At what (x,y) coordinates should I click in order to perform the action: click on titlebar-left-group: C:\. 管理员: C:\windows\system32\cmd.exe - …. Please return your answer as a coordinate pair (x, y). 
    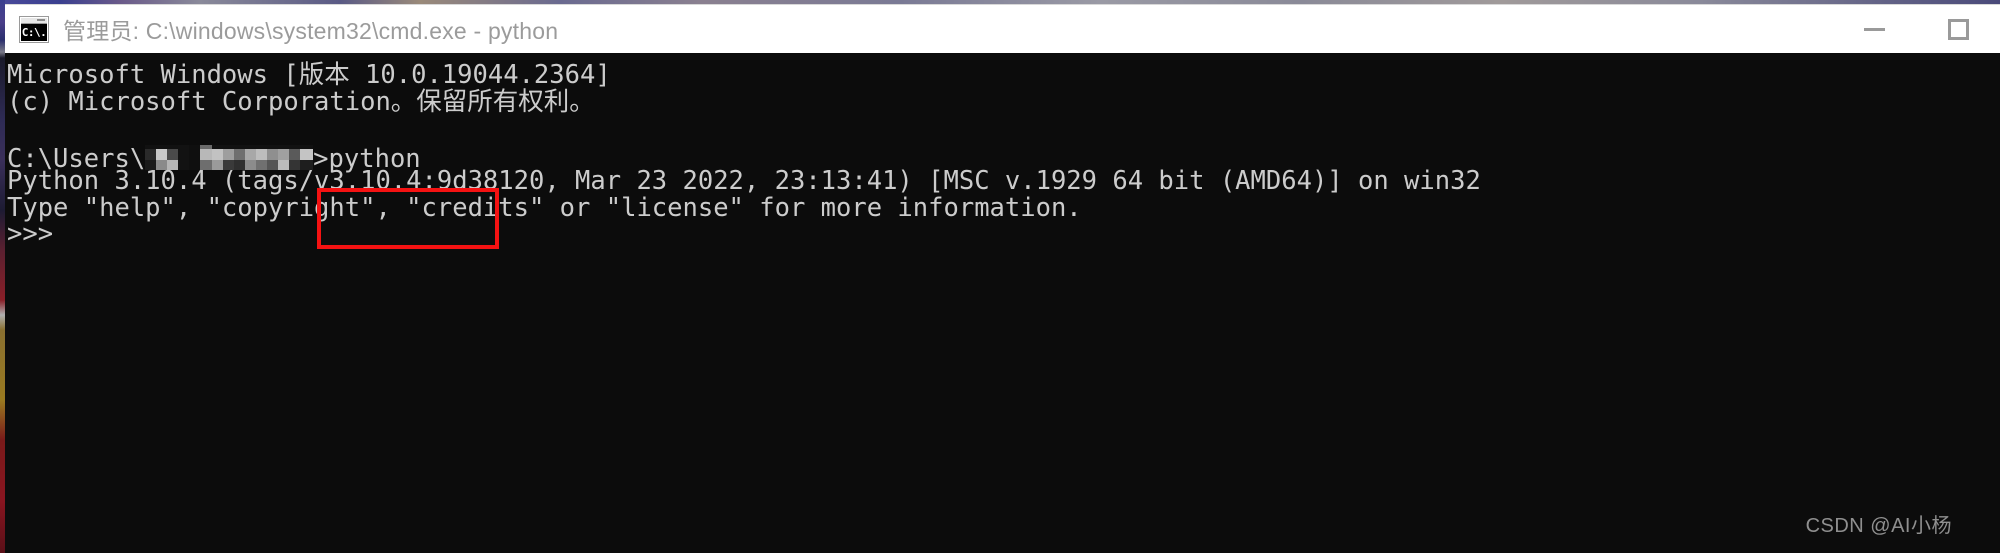
    Looking at the image, I should click on (281, 29).